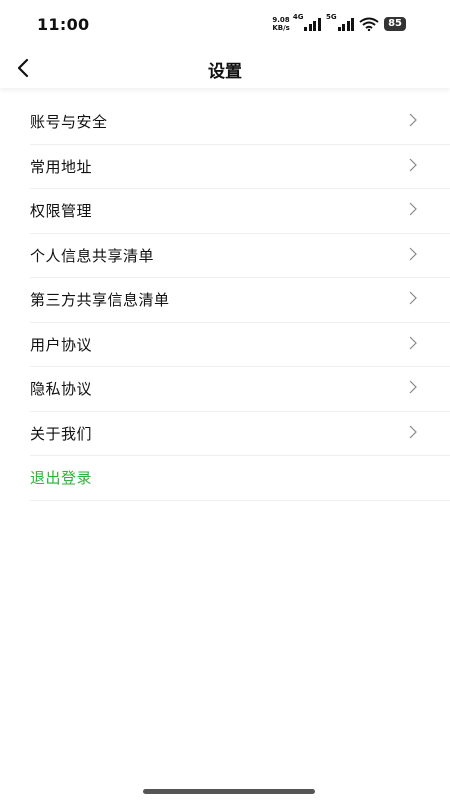 Image resolution: width=450 pixels, height=800 pixels. I want to click on navigation-bar: 设置, so click(225, 68).